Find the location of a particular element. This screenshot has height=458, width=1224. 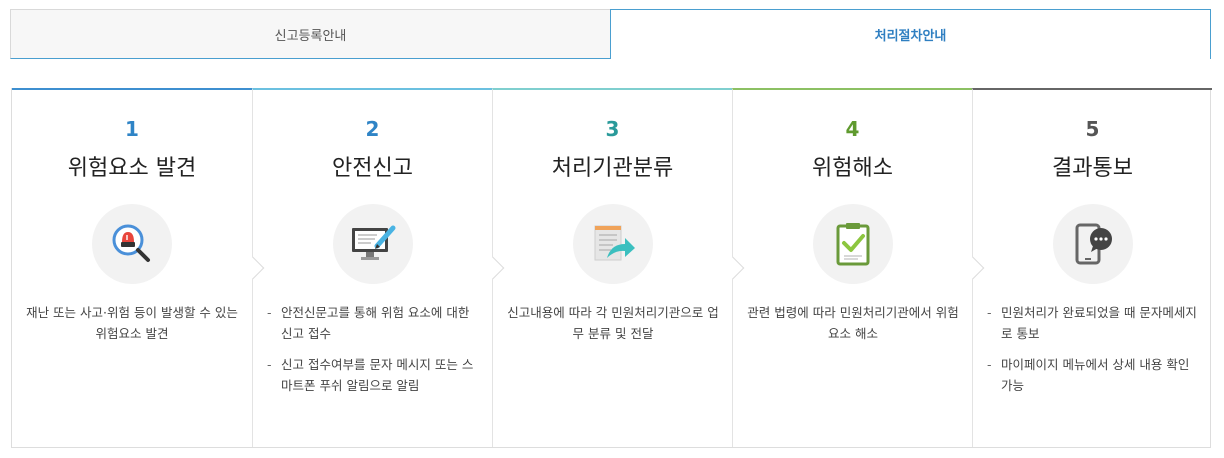

siren-magnifier-icon is located at coordinates (132, 244).